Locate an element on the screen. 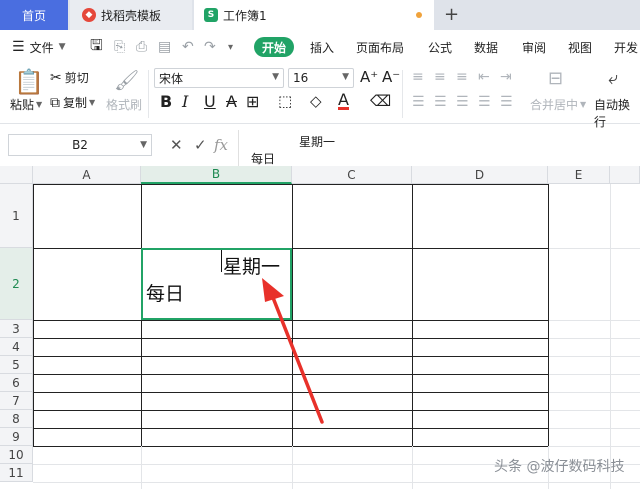 The image size is (640, 489). increase-indent-icon: ⇥ is located at coordinates (506, 77).